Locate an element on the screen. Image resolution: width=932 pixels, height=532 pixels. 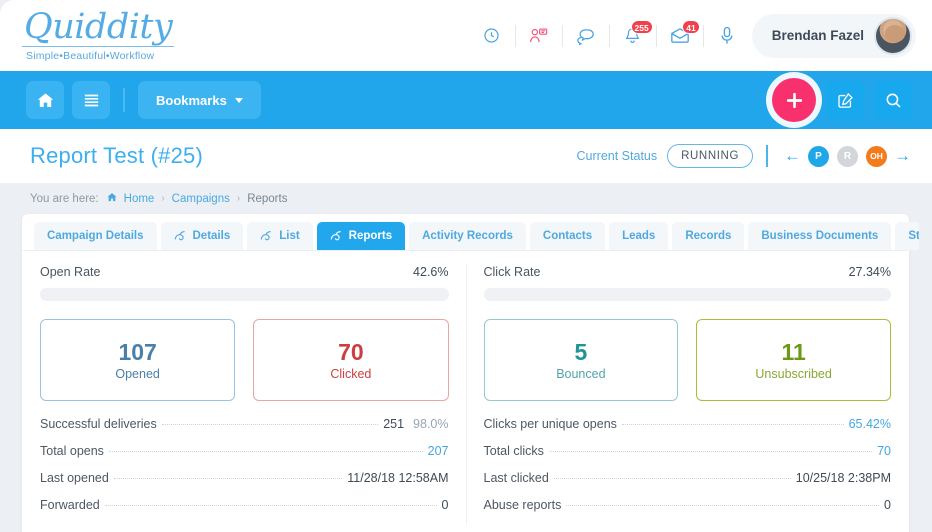
status-controls: Current Status RUNNING ← P R OH → is located at coordinates (754, 156).